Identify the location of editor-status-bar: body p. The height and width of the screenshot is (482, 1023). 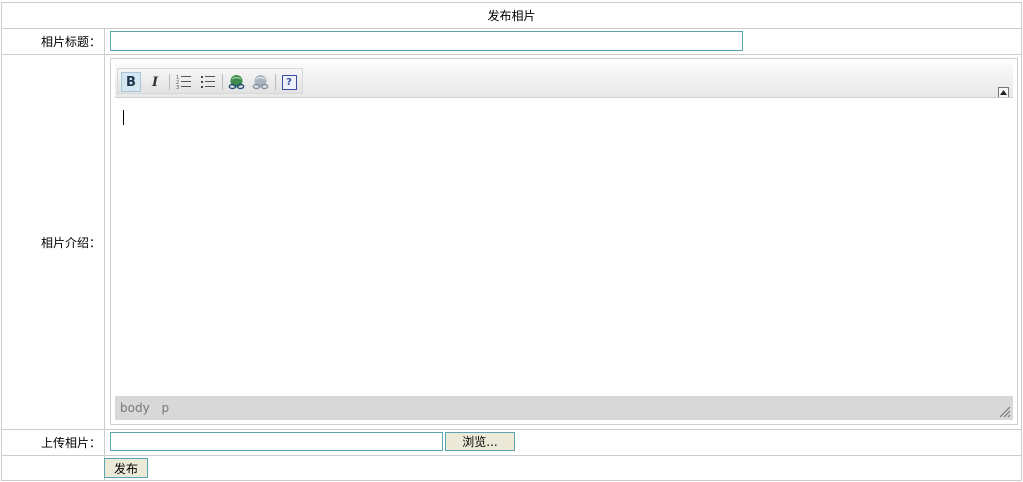
(564, 408).